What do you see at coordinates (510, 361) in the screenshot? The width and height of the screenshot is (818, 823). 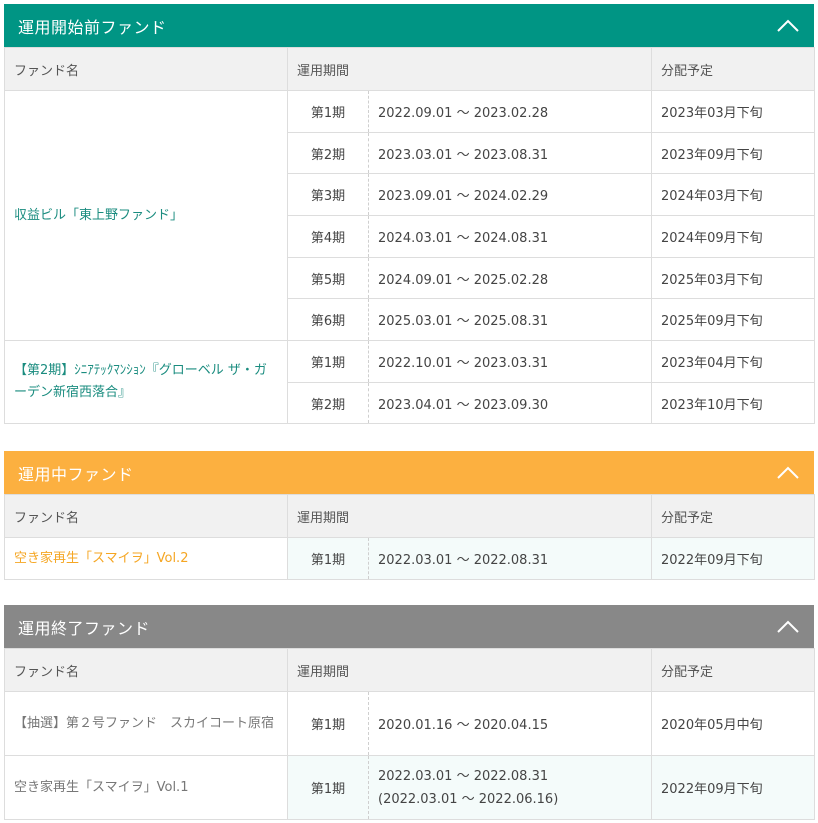 I see `period-cell: 2022.10.01 ～ 2023.03.31` at bounding box center [510, 361].